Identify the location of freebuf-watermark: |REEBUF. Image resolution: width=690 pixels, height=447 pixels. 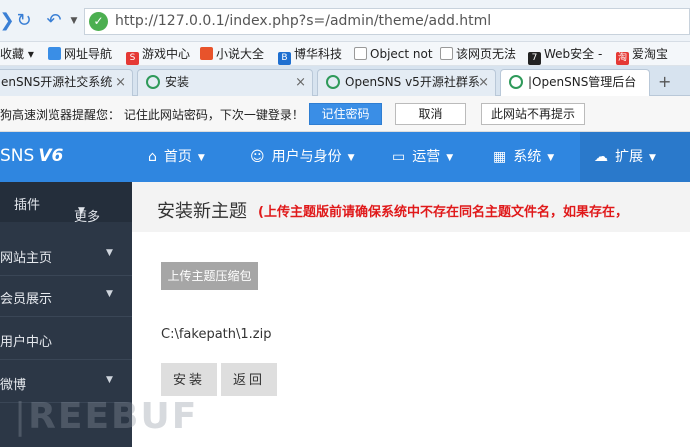
(106, 416).